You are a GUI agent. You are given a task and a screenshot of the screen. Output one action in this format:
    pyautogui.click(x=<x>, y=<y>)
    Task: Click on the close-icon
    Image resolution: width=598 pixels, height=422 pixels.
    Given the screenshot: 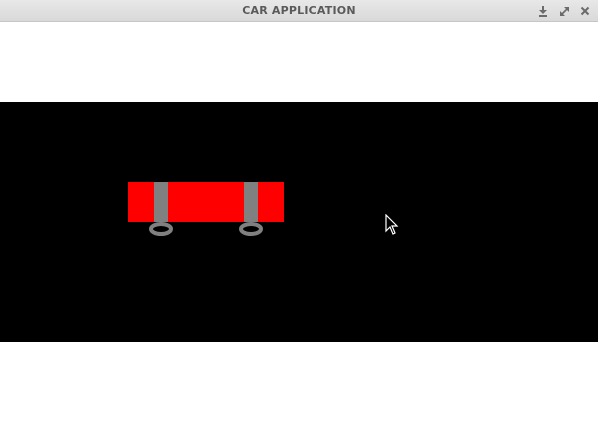 What is the action you would take?
    pyautogui.click(x=585, y=11)
    